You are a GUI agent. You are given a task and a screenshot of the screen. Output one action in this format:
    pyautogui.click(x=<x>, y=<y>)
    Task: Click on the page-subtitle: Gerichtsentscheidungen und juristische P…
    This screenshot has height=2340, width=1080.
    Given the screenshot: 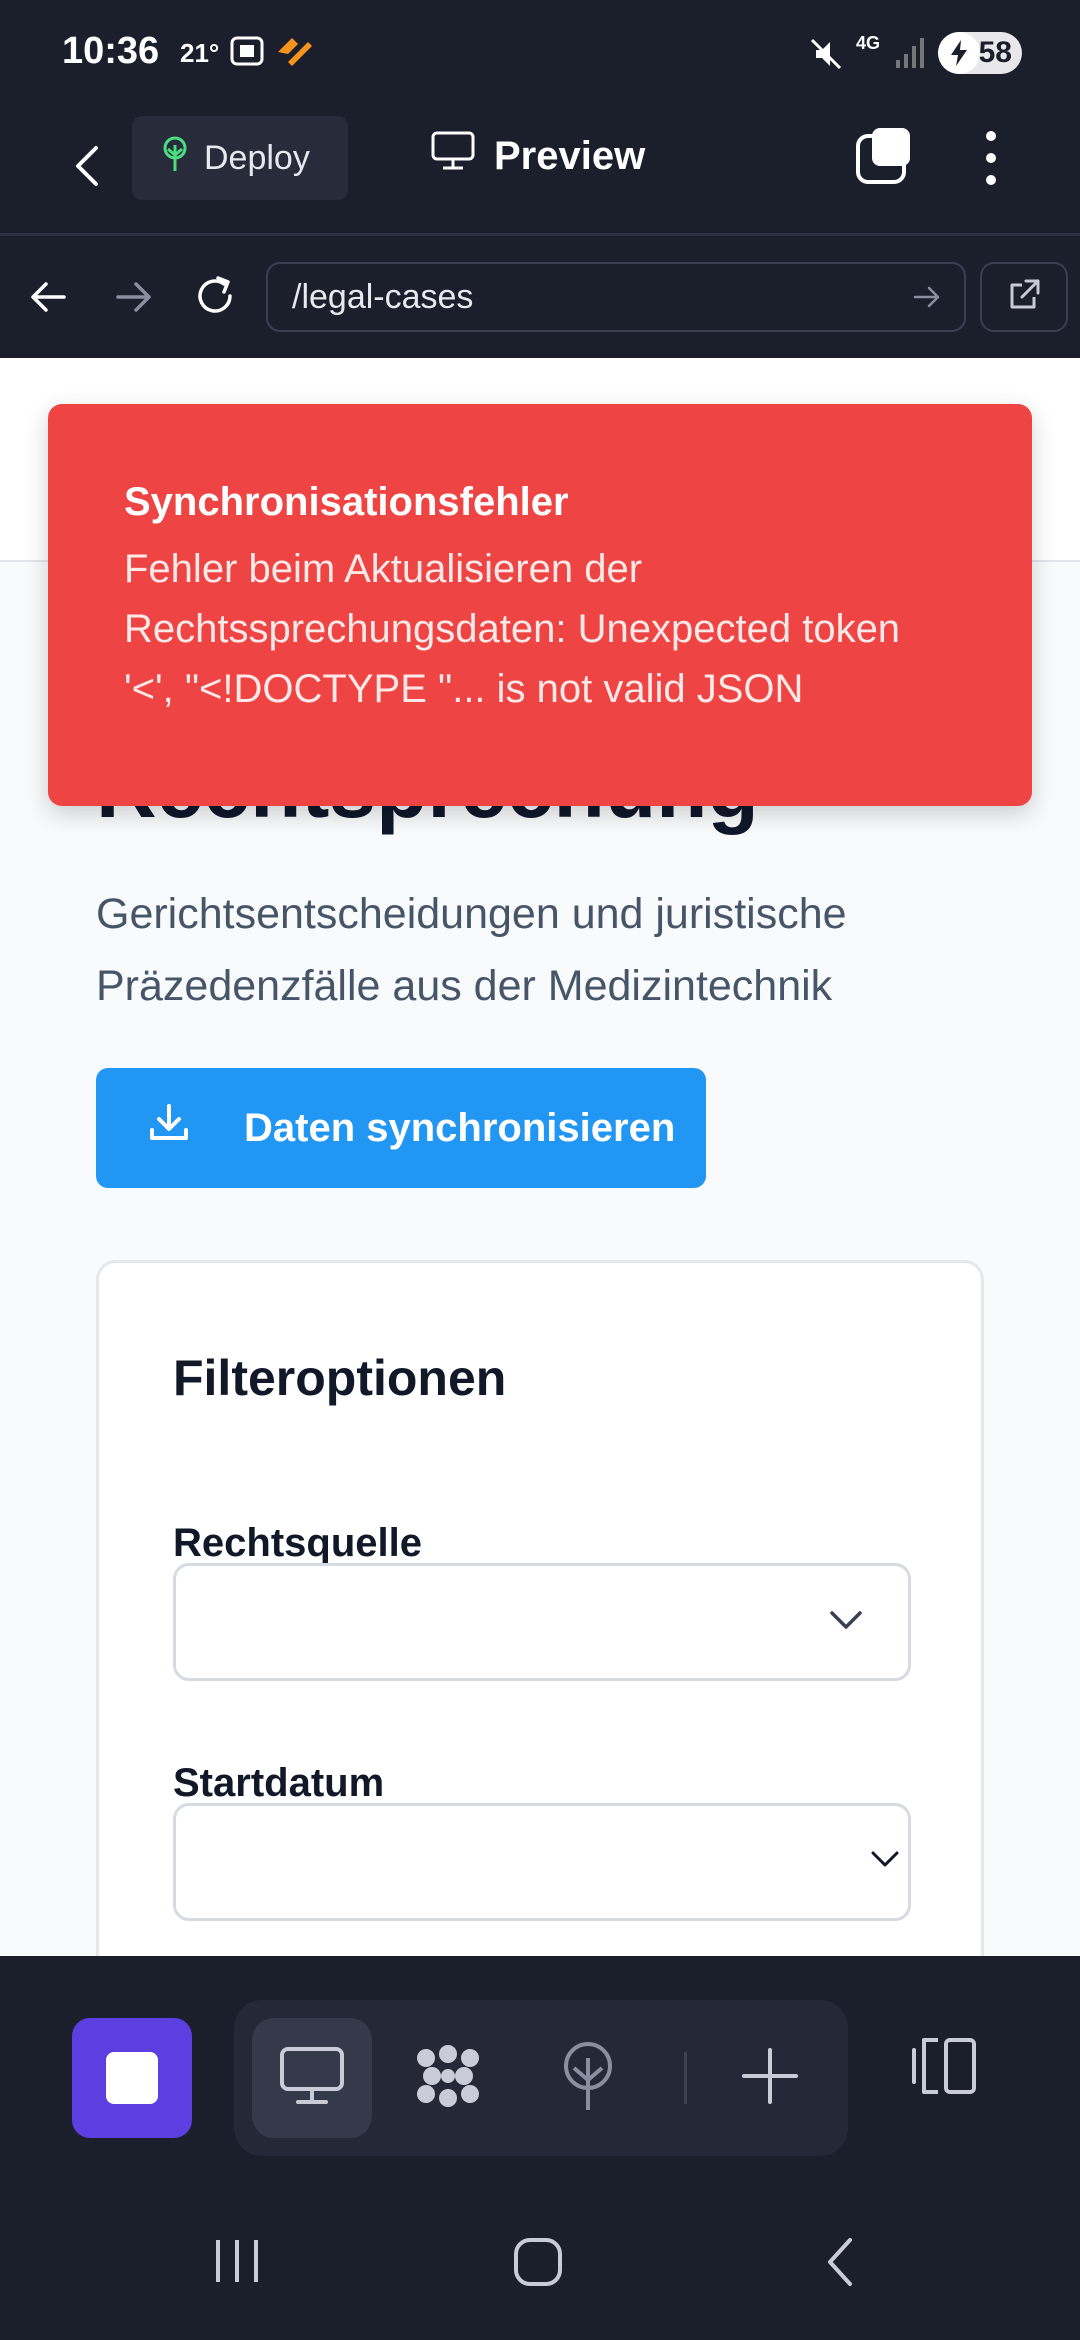 What is the action you would take?
    pyautogui.click(x=471, y=950)
    